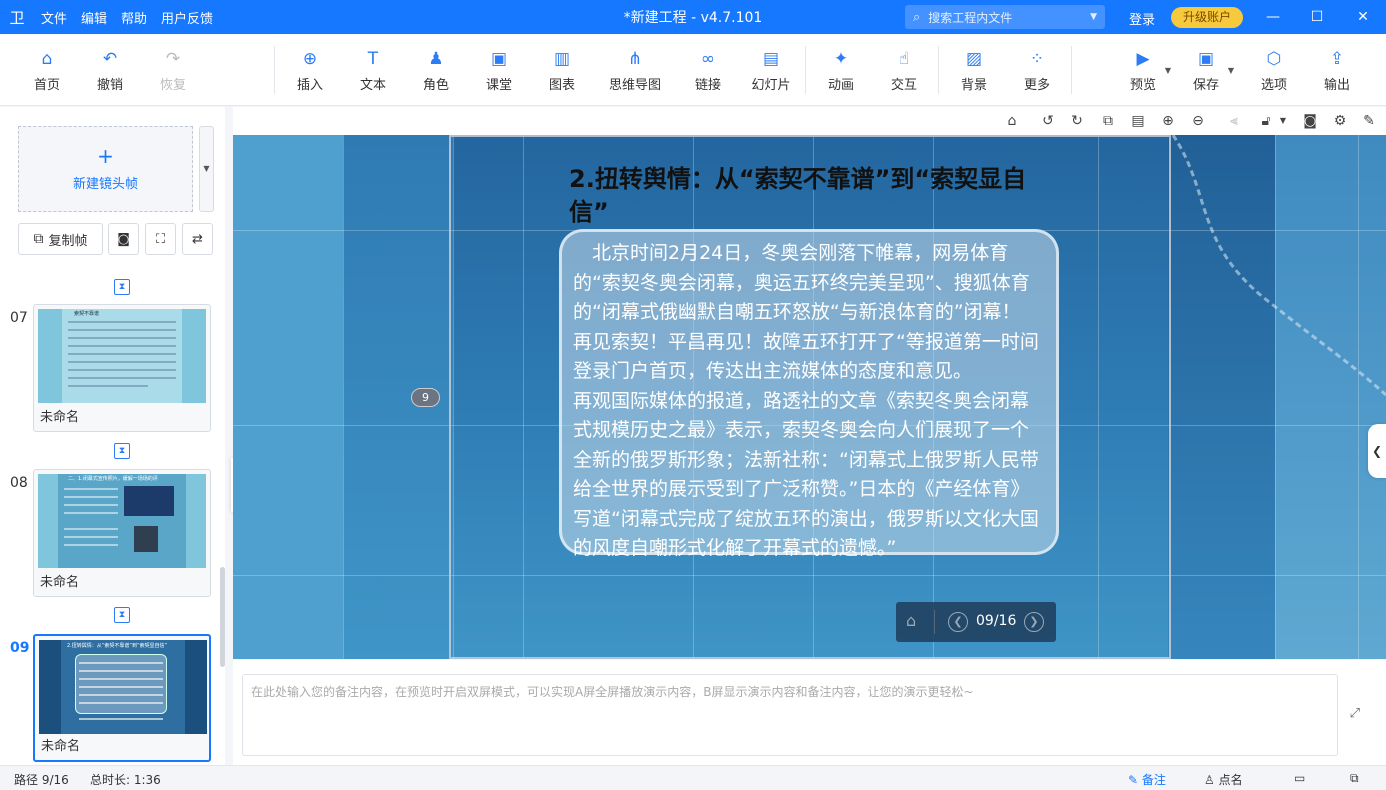 This screenshot has width=1386, height=790. What do you see at coordinates (1143, 70) in the screenshot?
I see `preview-button: ▶ 预览 ▼` at bounding box center [1143, 70].